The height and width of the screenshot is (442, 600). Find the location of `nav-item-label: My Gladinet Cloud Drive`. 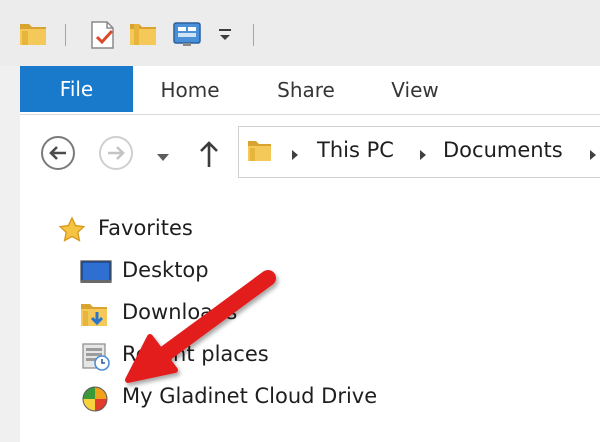

nav-item-label: My Gladinet Cloud Drive is located at coordinates (250, 396).